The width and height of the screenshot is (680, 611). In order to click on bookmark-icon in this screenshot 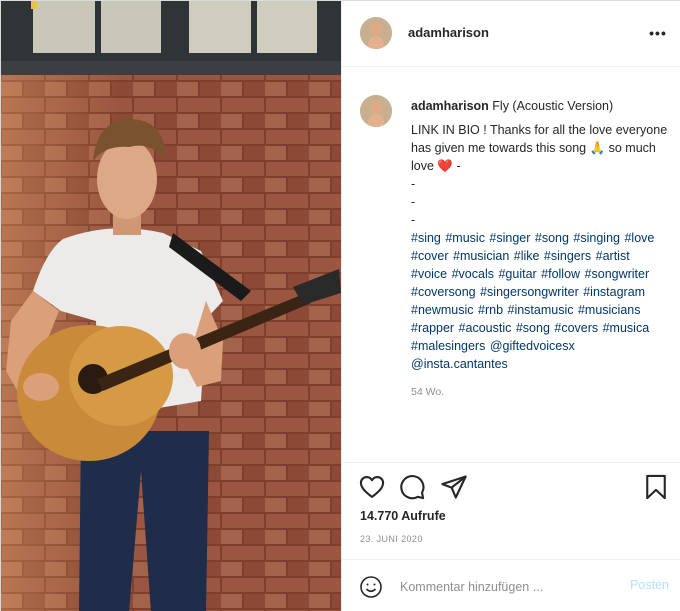, I will do `click(656, 487)`.